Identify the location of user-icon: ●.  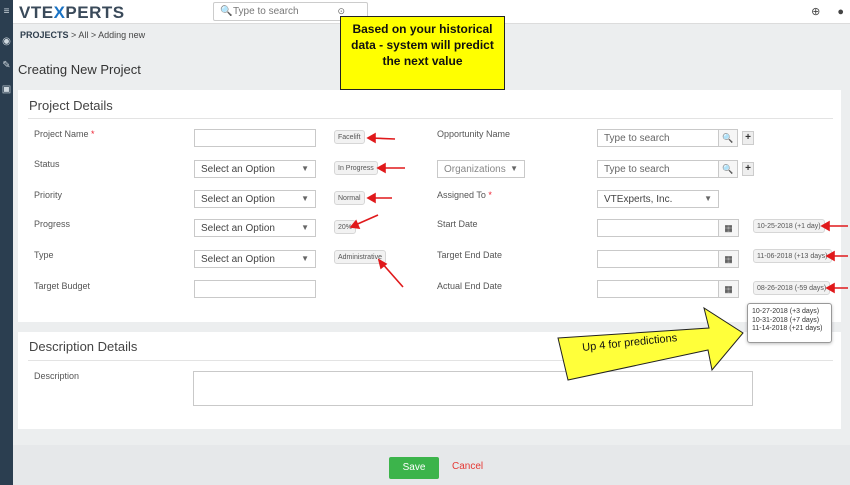
(840, 12).